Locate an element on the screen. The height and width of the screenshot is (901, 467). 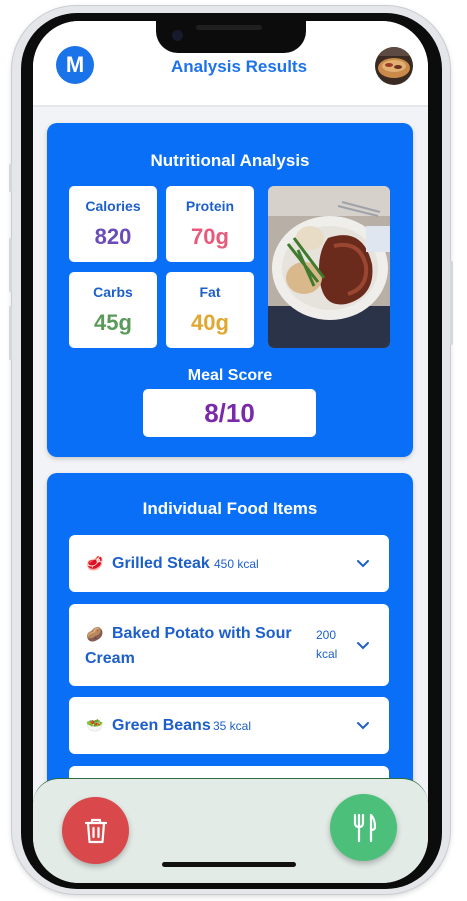
macro-label: Calories is located at coordinates (113, 206).